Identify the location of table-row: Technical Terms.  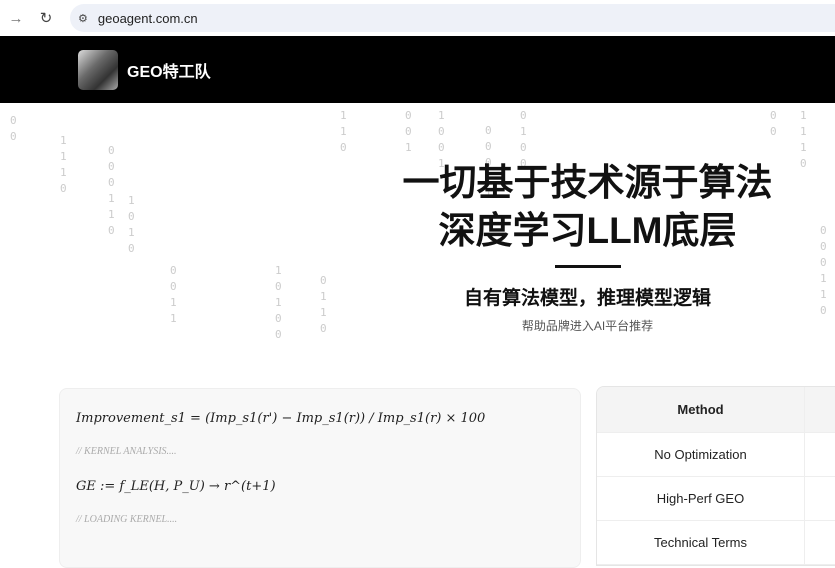
(716, 543).